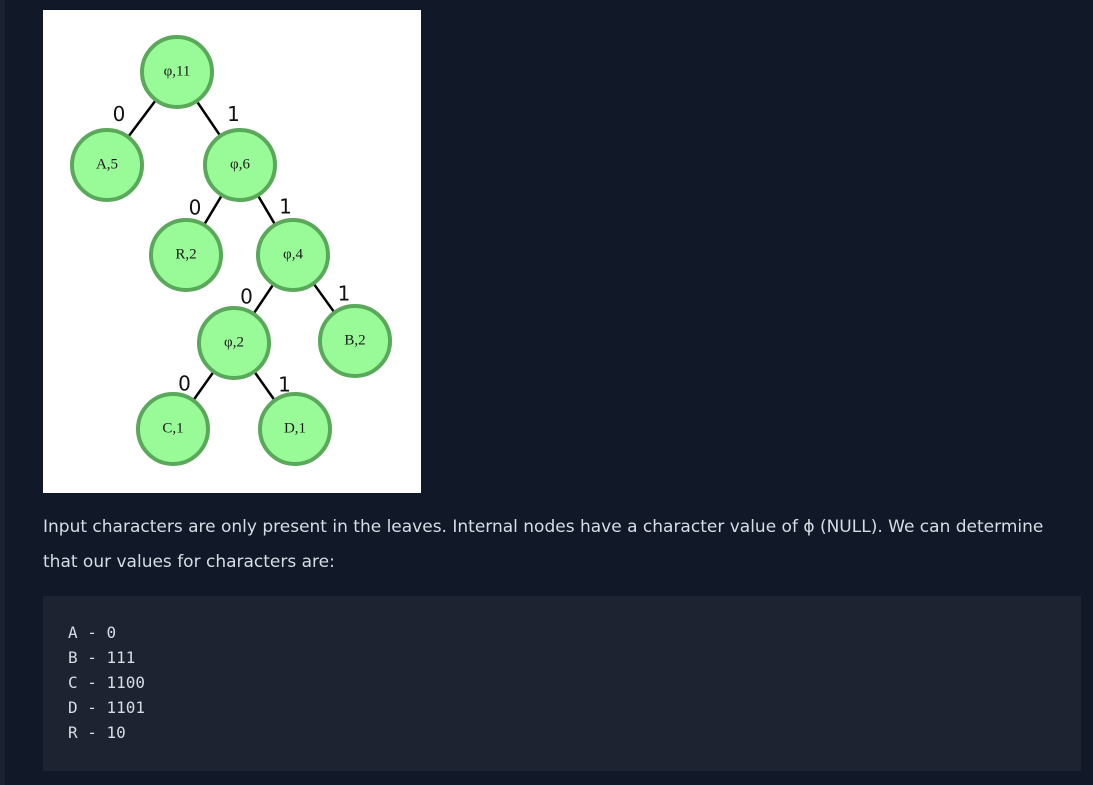 The width and height of the screenshot is (1093, 785). What do you see at coordinates (285, 207) in the screenshot?
I see `edge-label-n6-n4: 1` at bounding box center [285, 207].